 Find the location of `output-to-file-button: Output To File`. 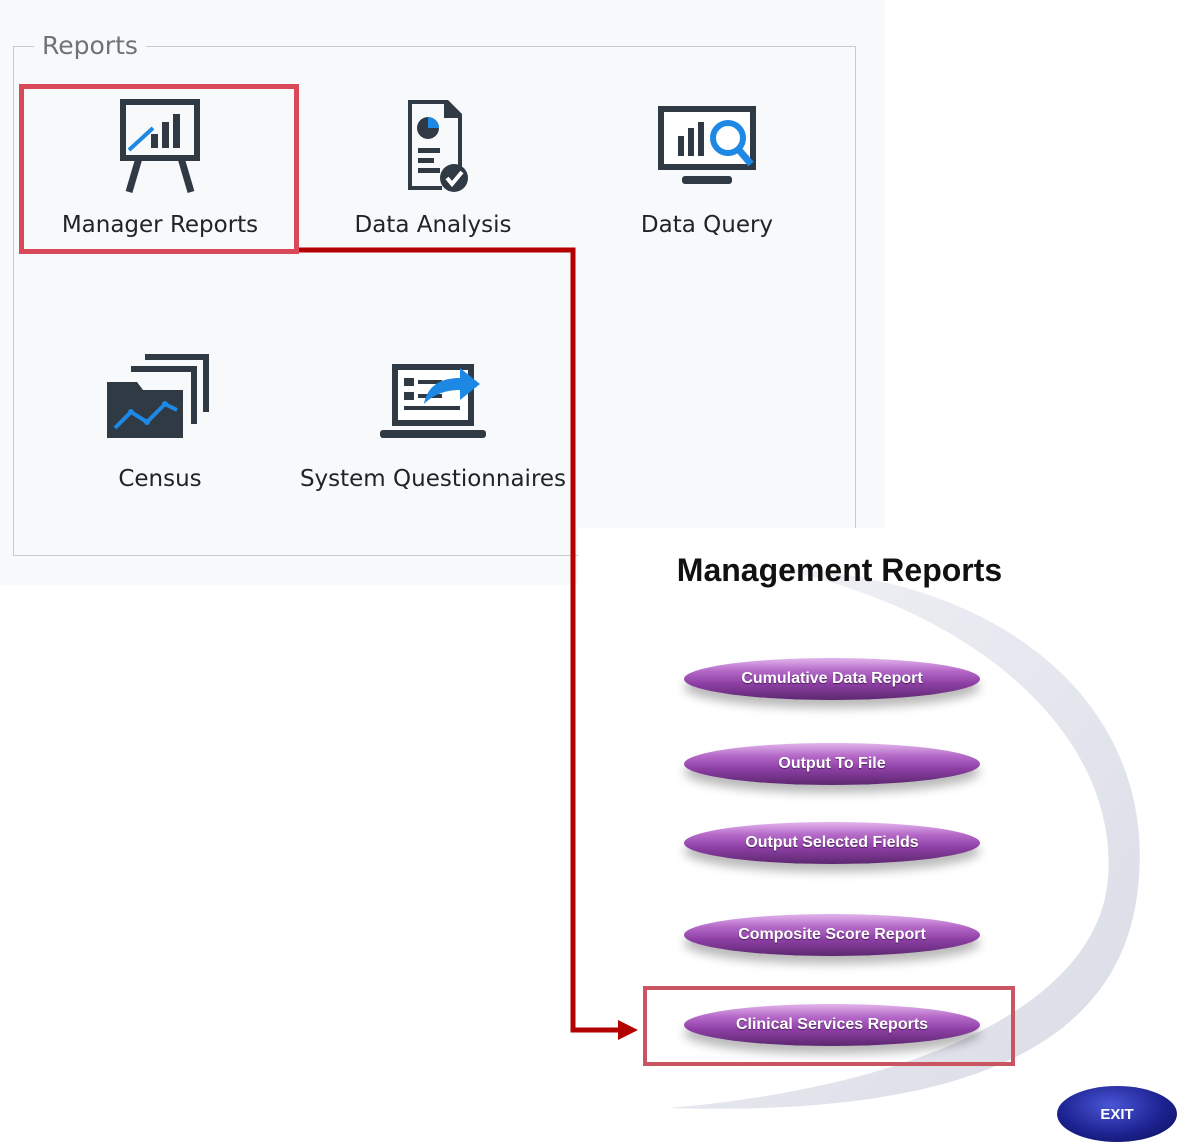

output-to-file-button: Output To File is located at coordinates (832, 764).